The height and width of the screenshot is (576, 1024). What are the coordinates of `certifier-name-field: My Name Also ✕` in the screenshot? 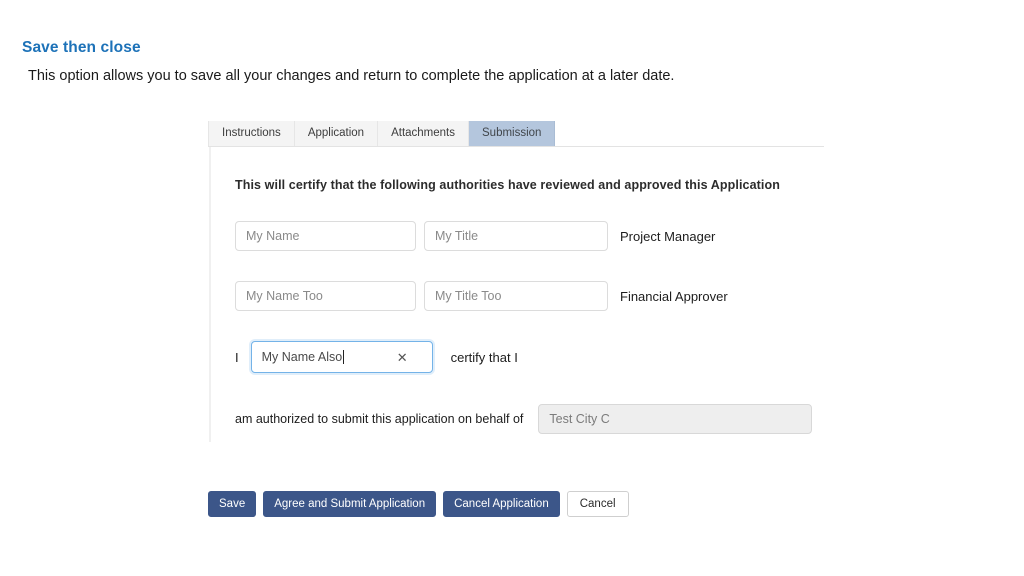 It's located at (341, 357).